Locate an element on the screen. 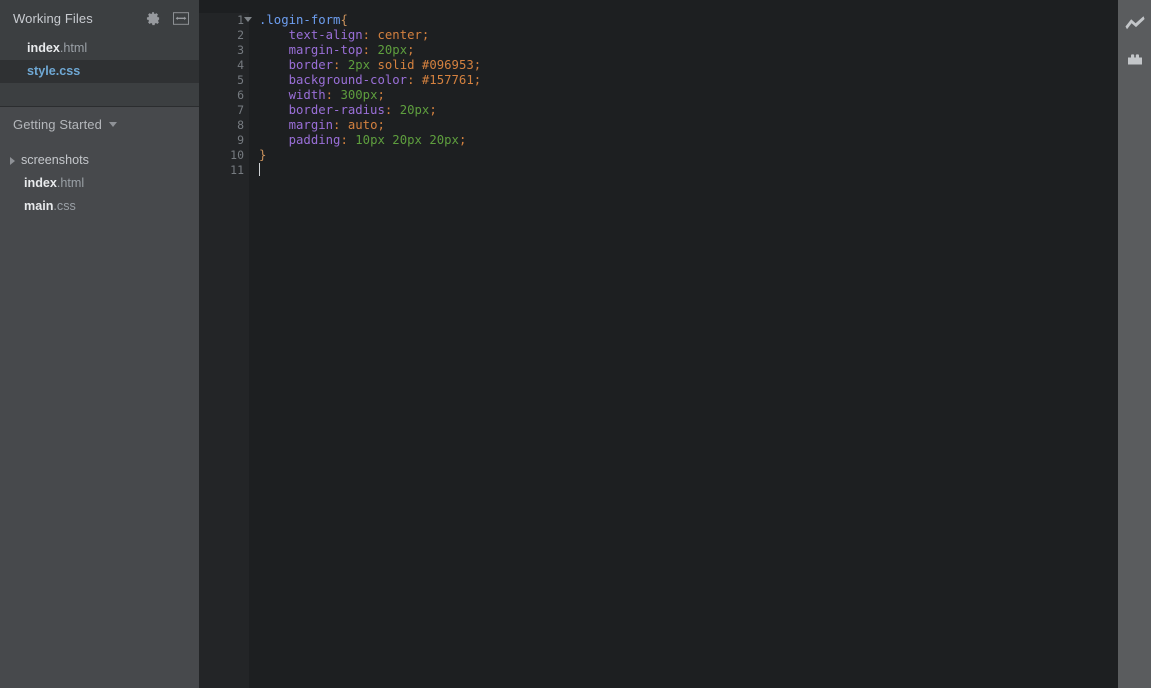 The image size is (1151, 688). working-file-style-css: style.css is located at coordinates (99, 71).